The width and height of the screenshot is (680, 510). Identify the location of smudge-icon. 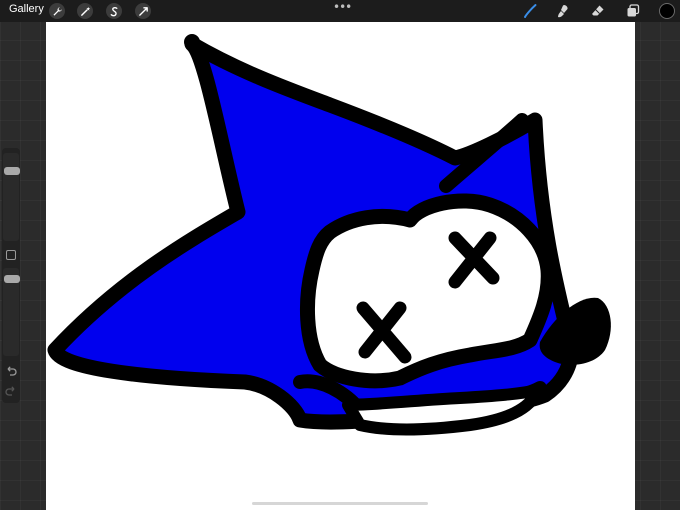
(563, 11).